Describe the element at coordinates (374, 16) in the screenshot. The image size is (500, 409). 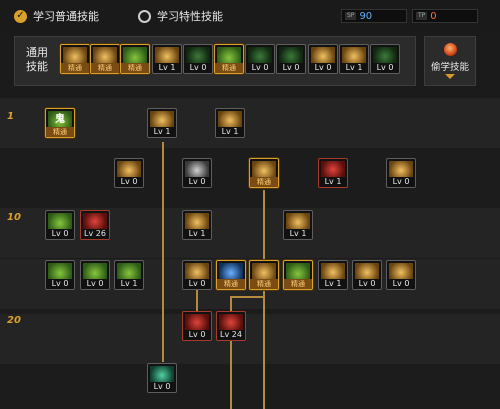
I see `sp-points-display: SP 90` at that location.